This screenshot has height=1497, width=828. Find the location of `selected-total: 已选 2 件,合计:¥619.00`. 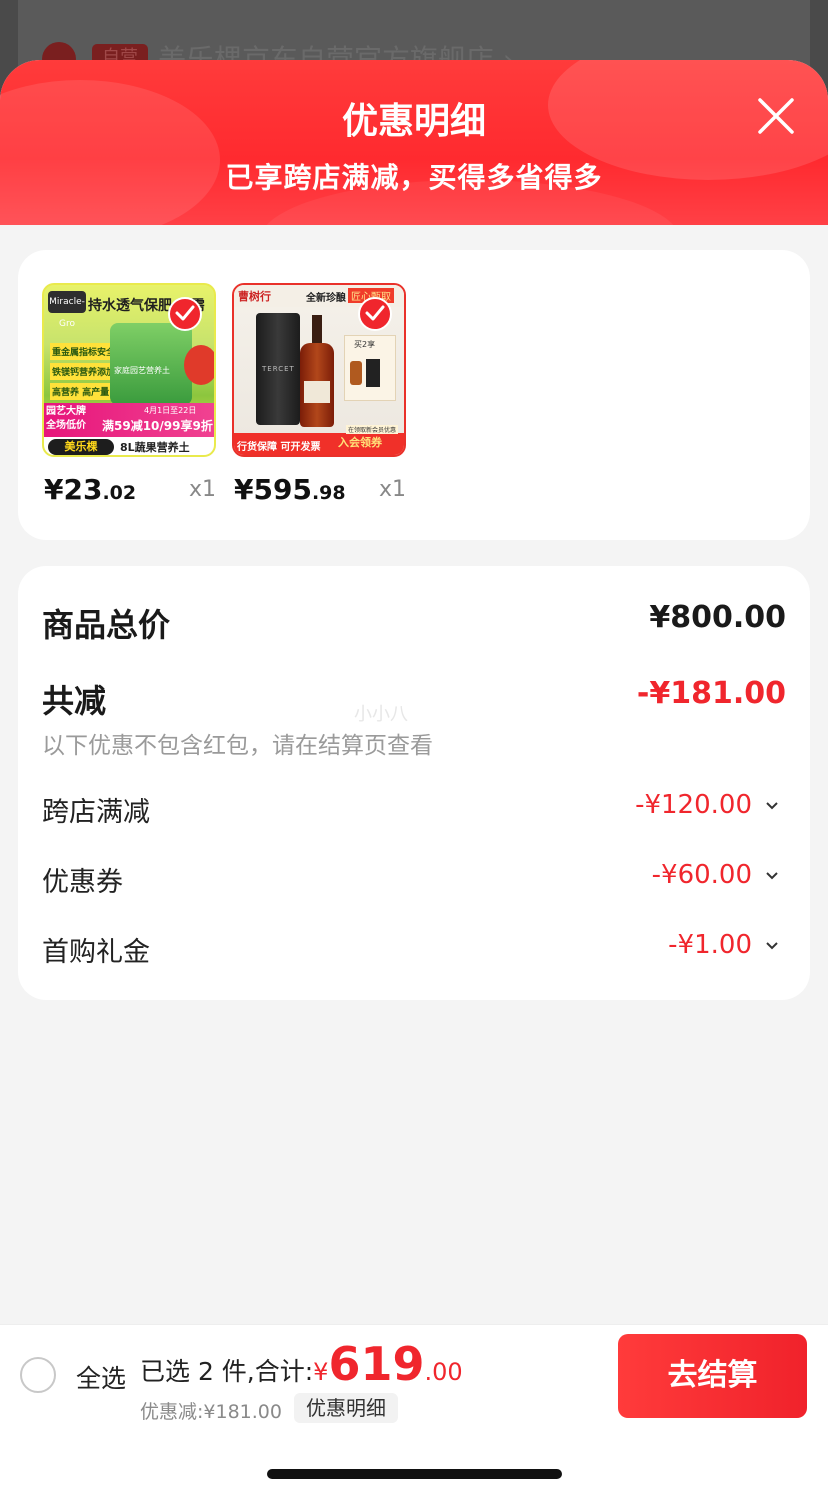

selected-total: 已选 2 件,合计:¥619.00 is located at coordinates (301, 1364).